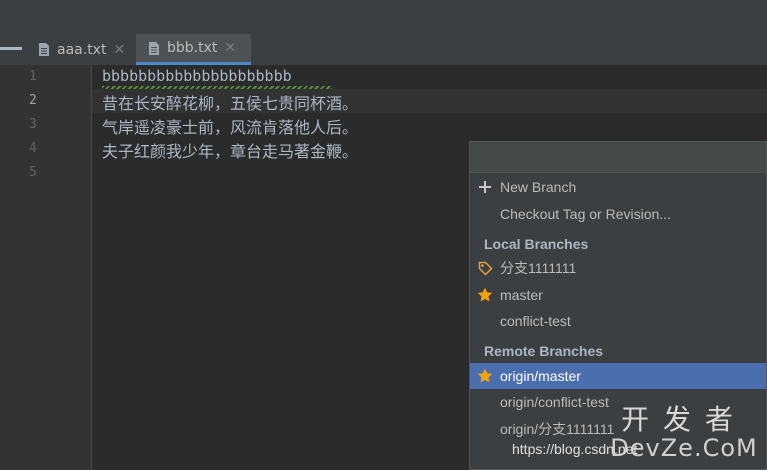 This screenshot has height=470, width=767. Describe the element at coordinates (82, 49) in the screenshot. I see `tab-label: aaa.txt` at that location.